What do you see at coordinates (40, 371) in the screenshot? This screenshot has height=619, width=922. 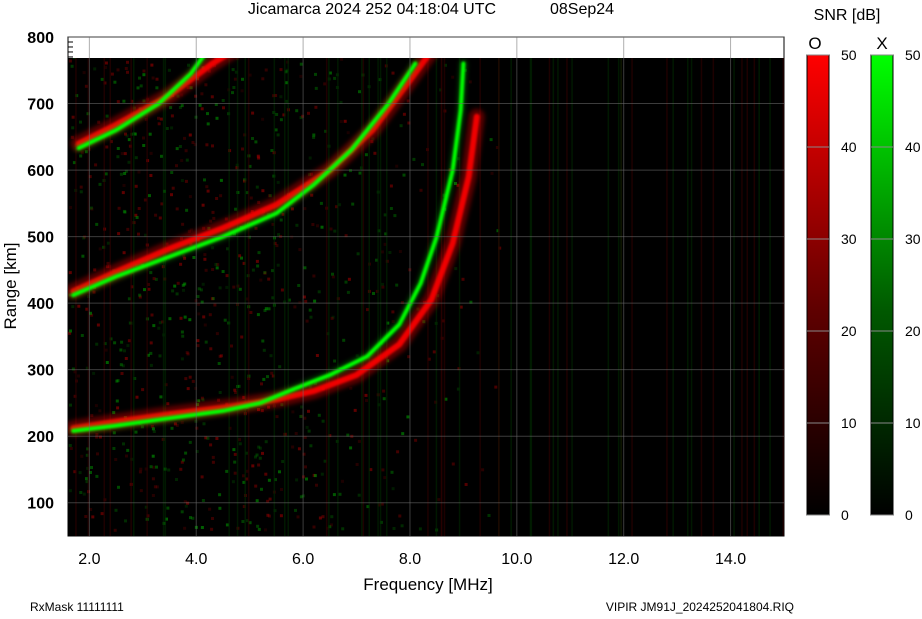 I see `y-tick-label: 300` at bounding box center [40, 371].